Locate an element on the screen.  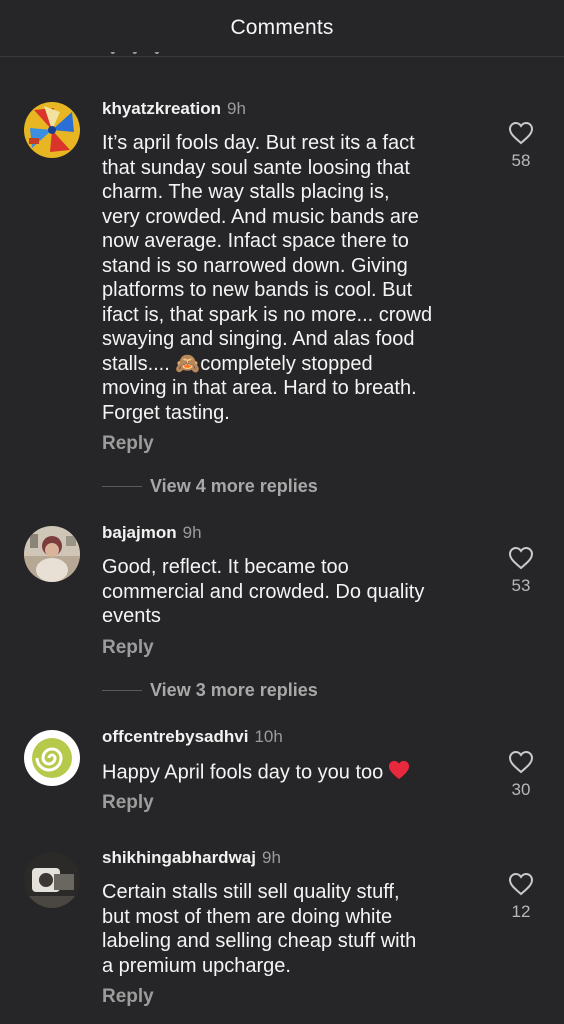
comment-line: events is located at coordinates (131, 616).